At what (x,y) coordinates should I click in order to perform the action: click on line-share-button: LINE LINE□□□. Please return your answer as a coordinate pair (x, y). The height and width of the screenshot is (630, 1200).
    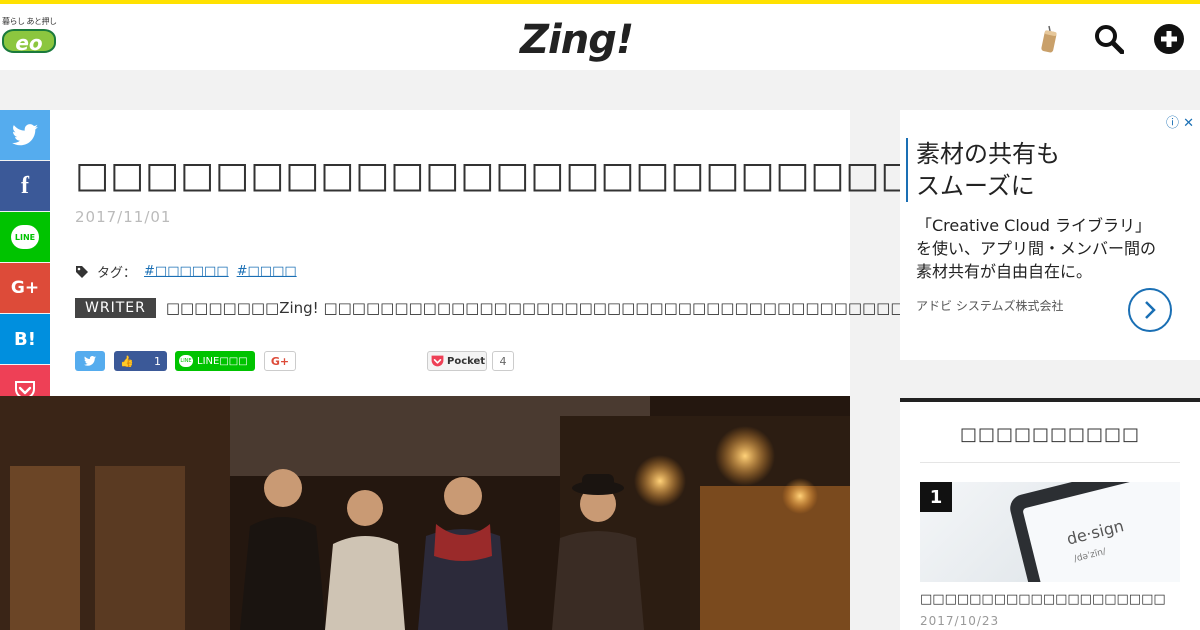
    Looking at the image, I should click on (215, 361).